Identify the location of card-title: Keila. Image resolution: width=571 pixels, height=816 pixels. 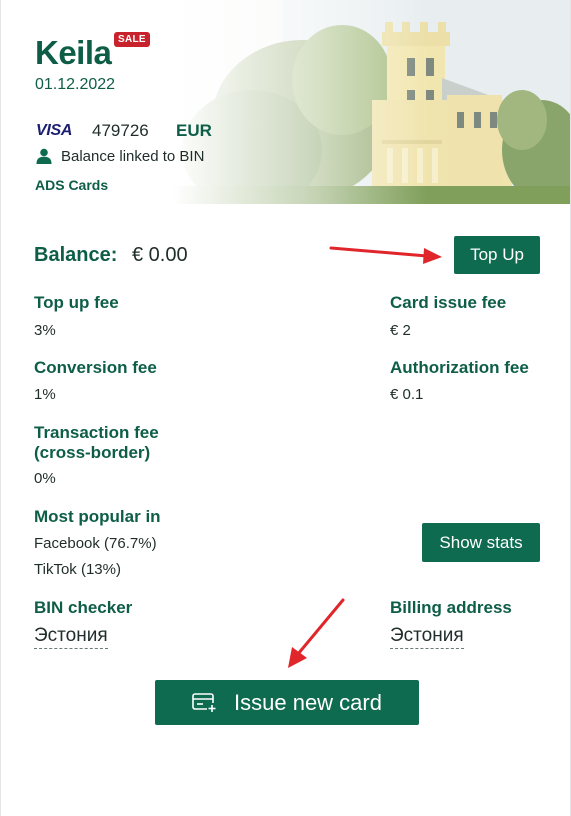
(73, 52).